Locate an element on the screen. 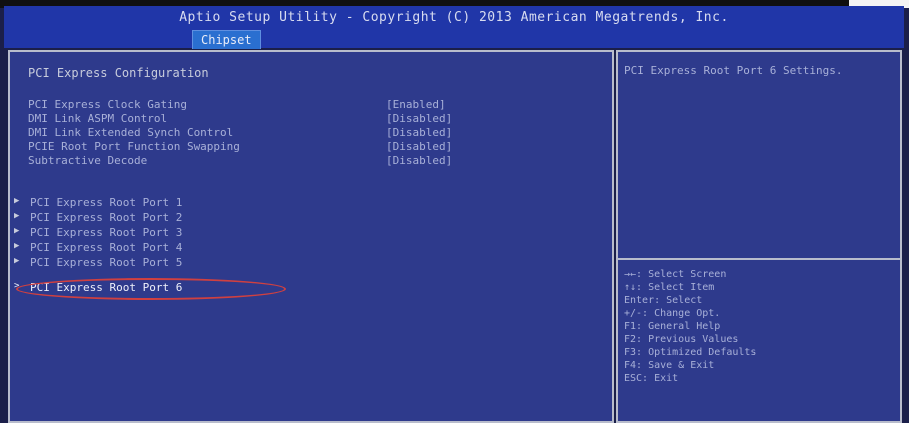  key-previous-values: F2: Previous Values is located at coordinates (681, 339).